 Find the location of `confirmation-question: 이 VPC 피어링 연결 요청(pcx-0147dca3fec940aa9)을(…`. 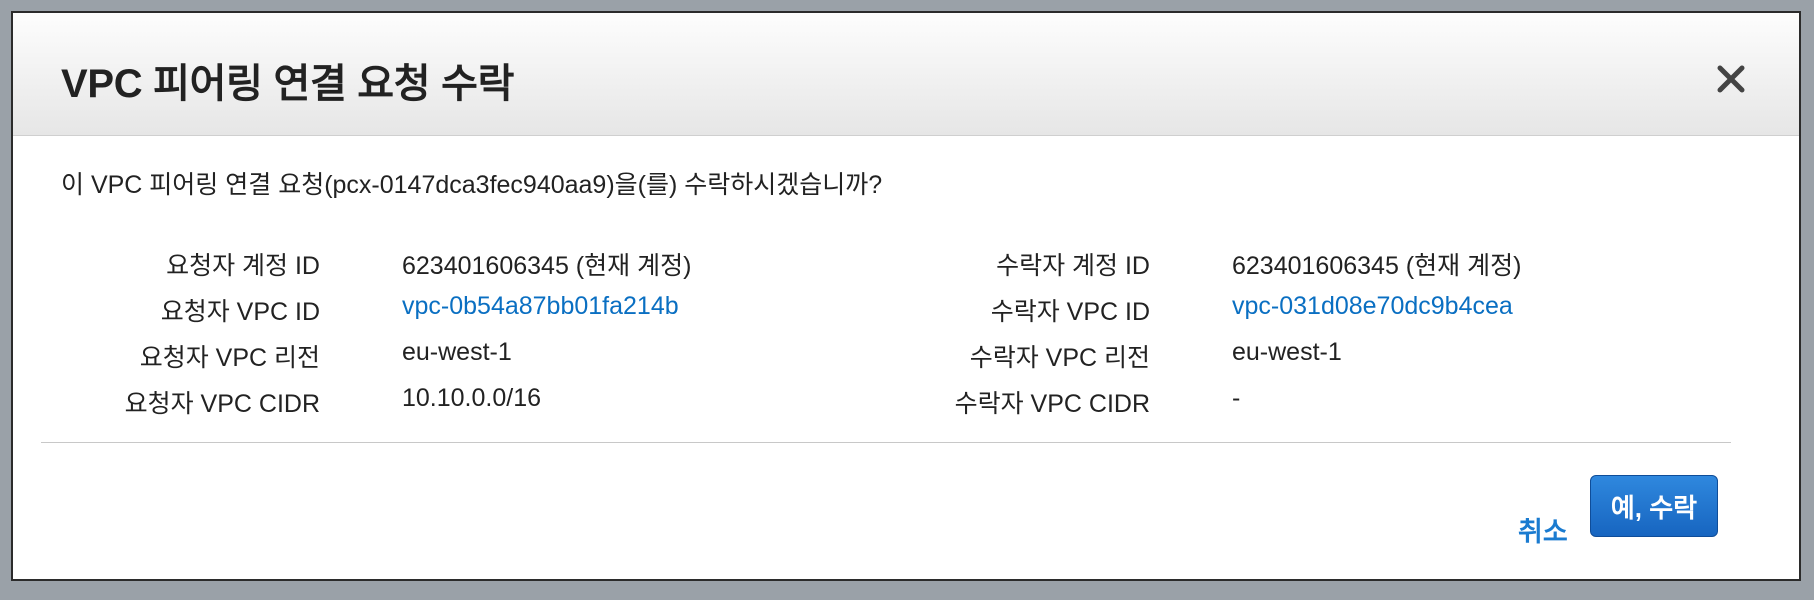

confirmation-question: 이 VPC 피어링 연결 요청(pcx-0147dca3fec940aa9)을(… is located at coordinates (472, 185).